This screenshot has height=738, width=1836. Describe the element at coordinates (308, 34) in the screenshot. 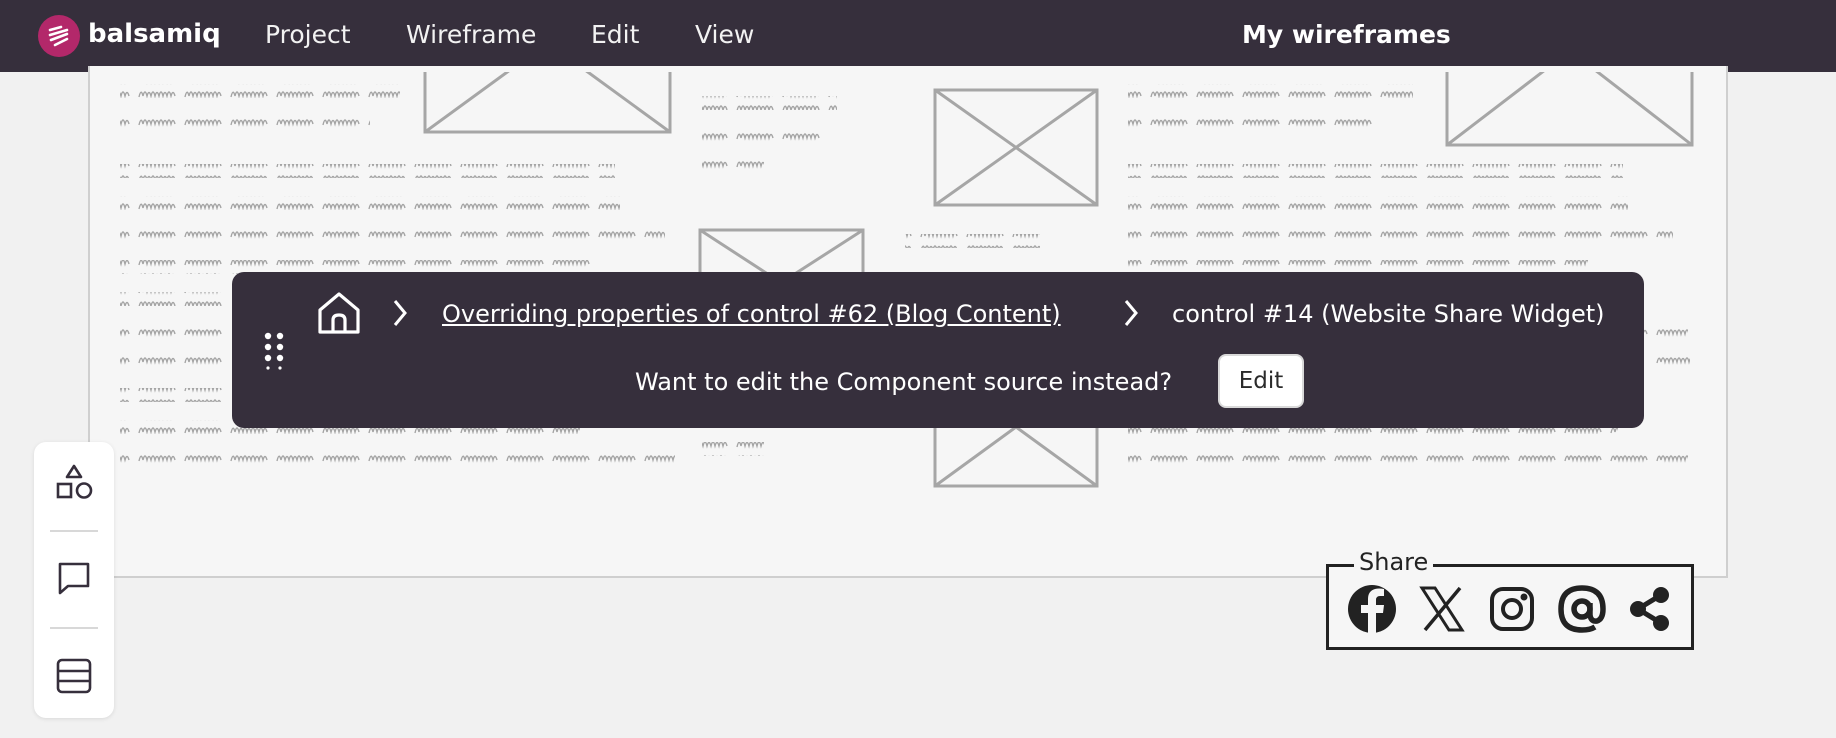

I see `menu-project: Project` at that location.